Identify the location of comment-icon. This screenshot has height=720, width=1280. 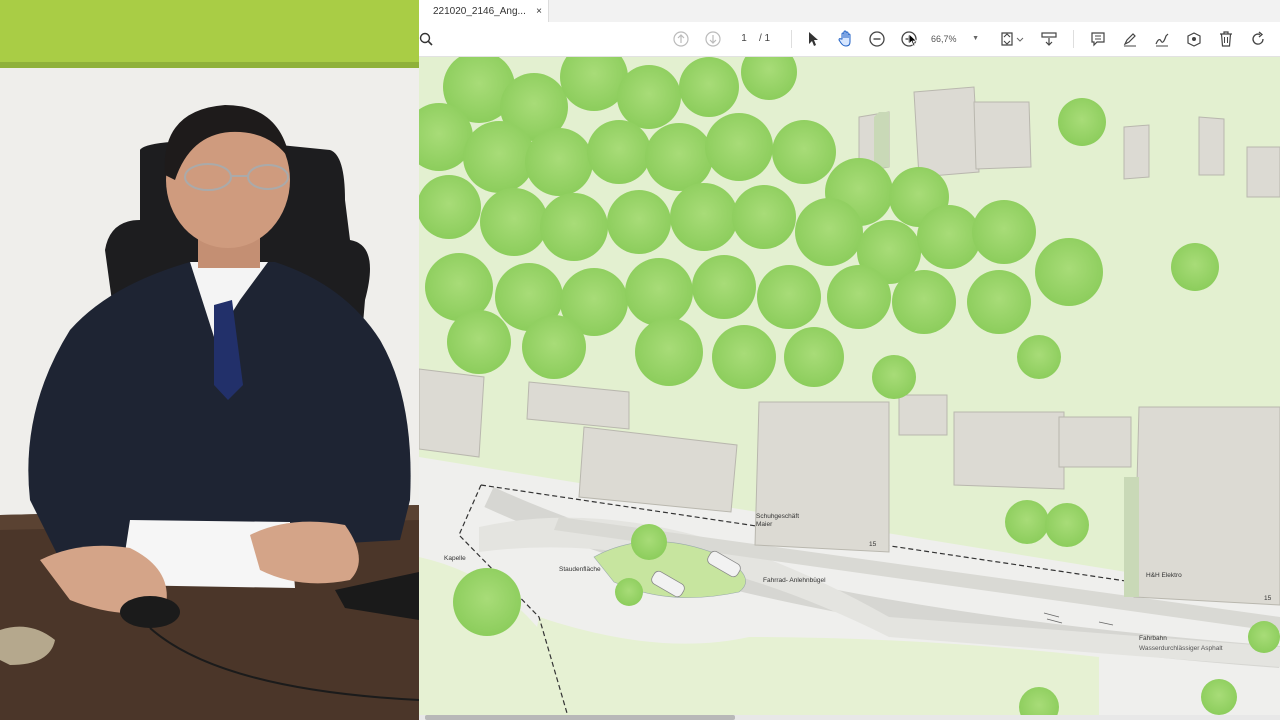
(1098, 39).